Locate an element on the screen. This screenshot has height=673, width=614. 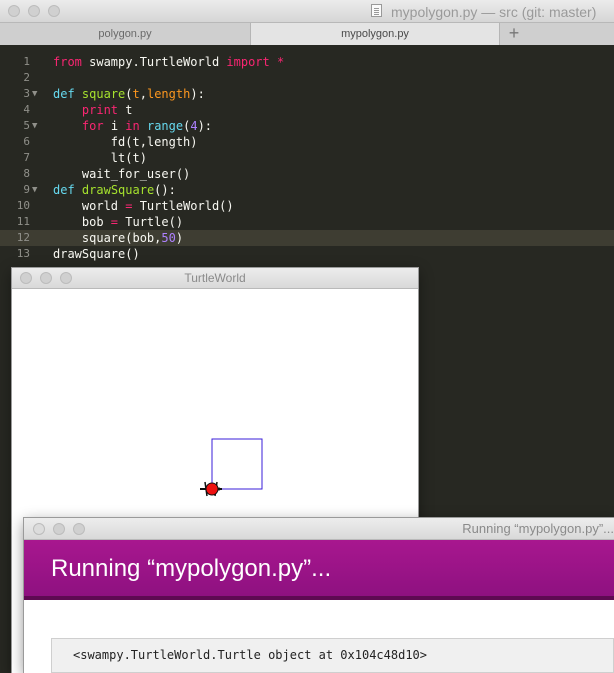
line-number: 13 is located at coordinates (23, 253).